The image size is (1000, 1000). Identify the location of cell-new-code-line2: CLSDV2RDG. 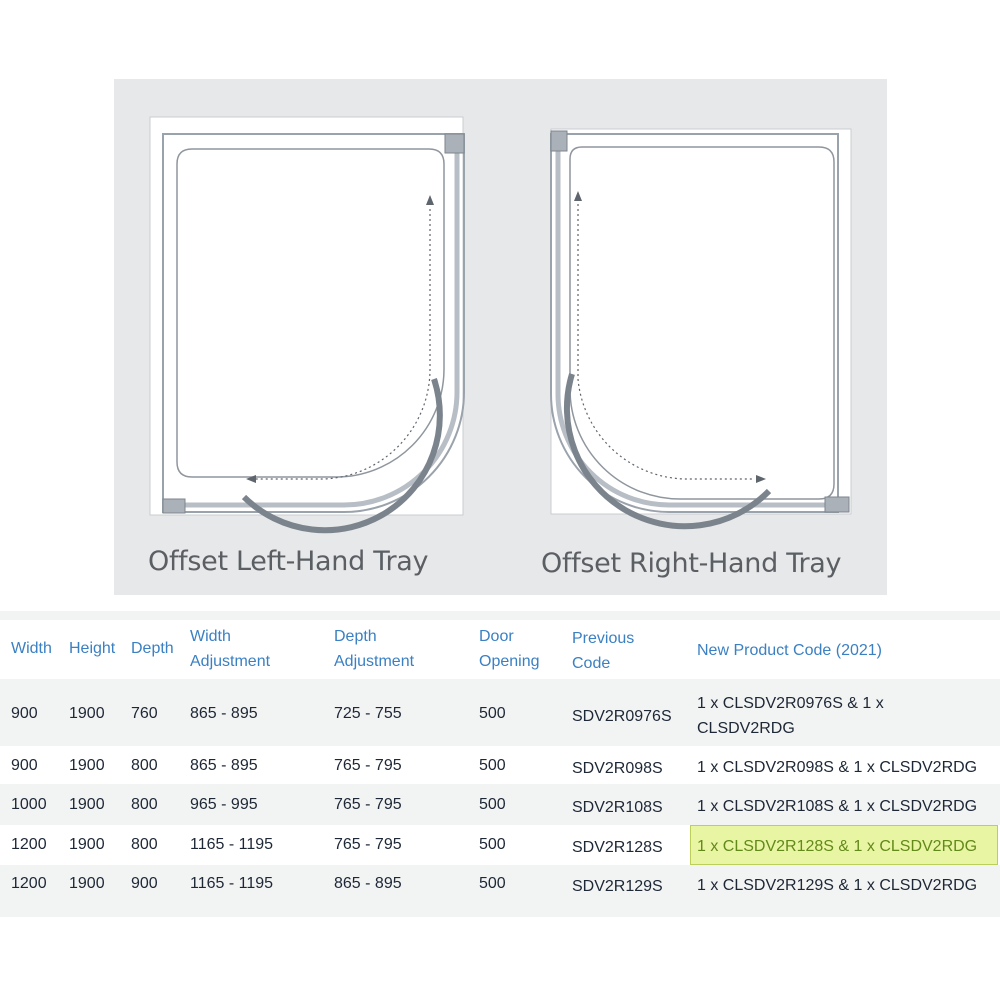
(746, 728).